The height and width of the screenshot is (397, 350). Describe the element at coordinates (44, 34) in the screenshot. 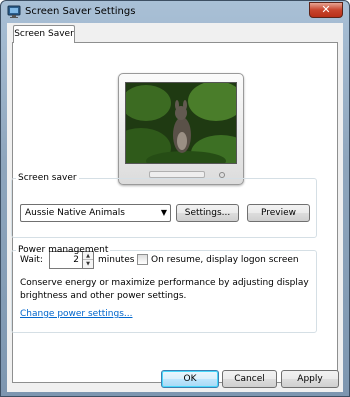

I see `tab-screen-saver: Screen Saver` at that location.